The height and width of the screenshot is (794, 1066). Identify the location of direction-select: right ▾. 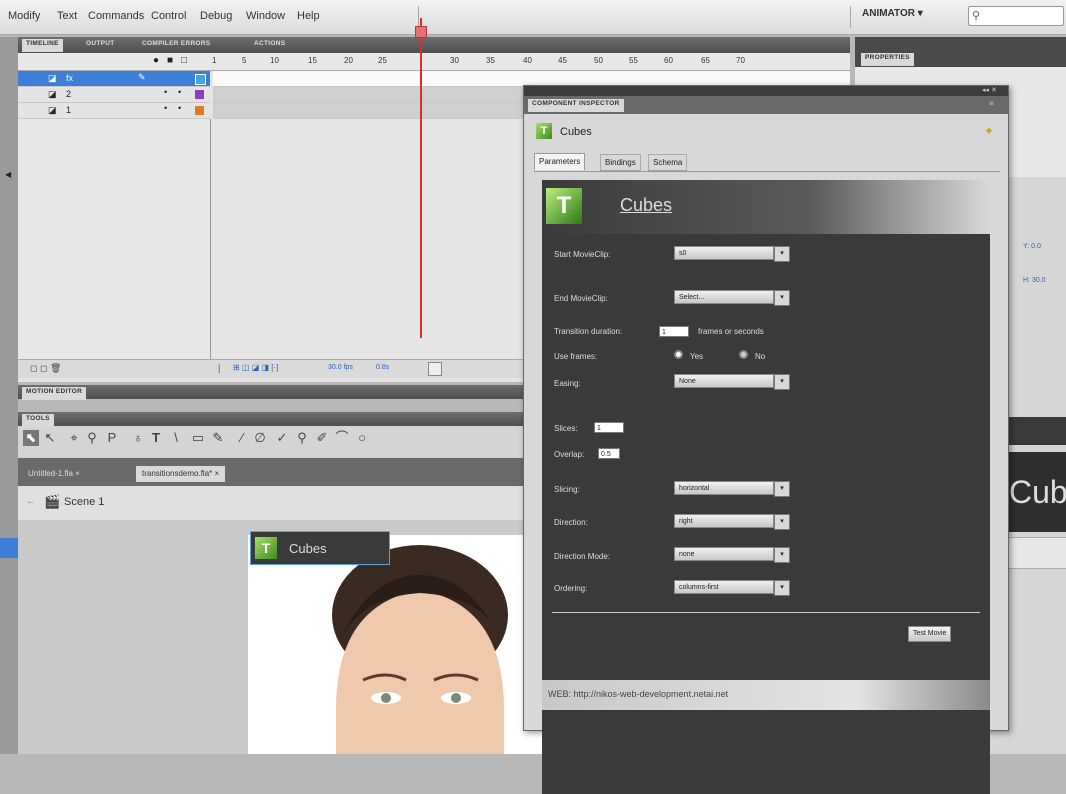
(732, 522).